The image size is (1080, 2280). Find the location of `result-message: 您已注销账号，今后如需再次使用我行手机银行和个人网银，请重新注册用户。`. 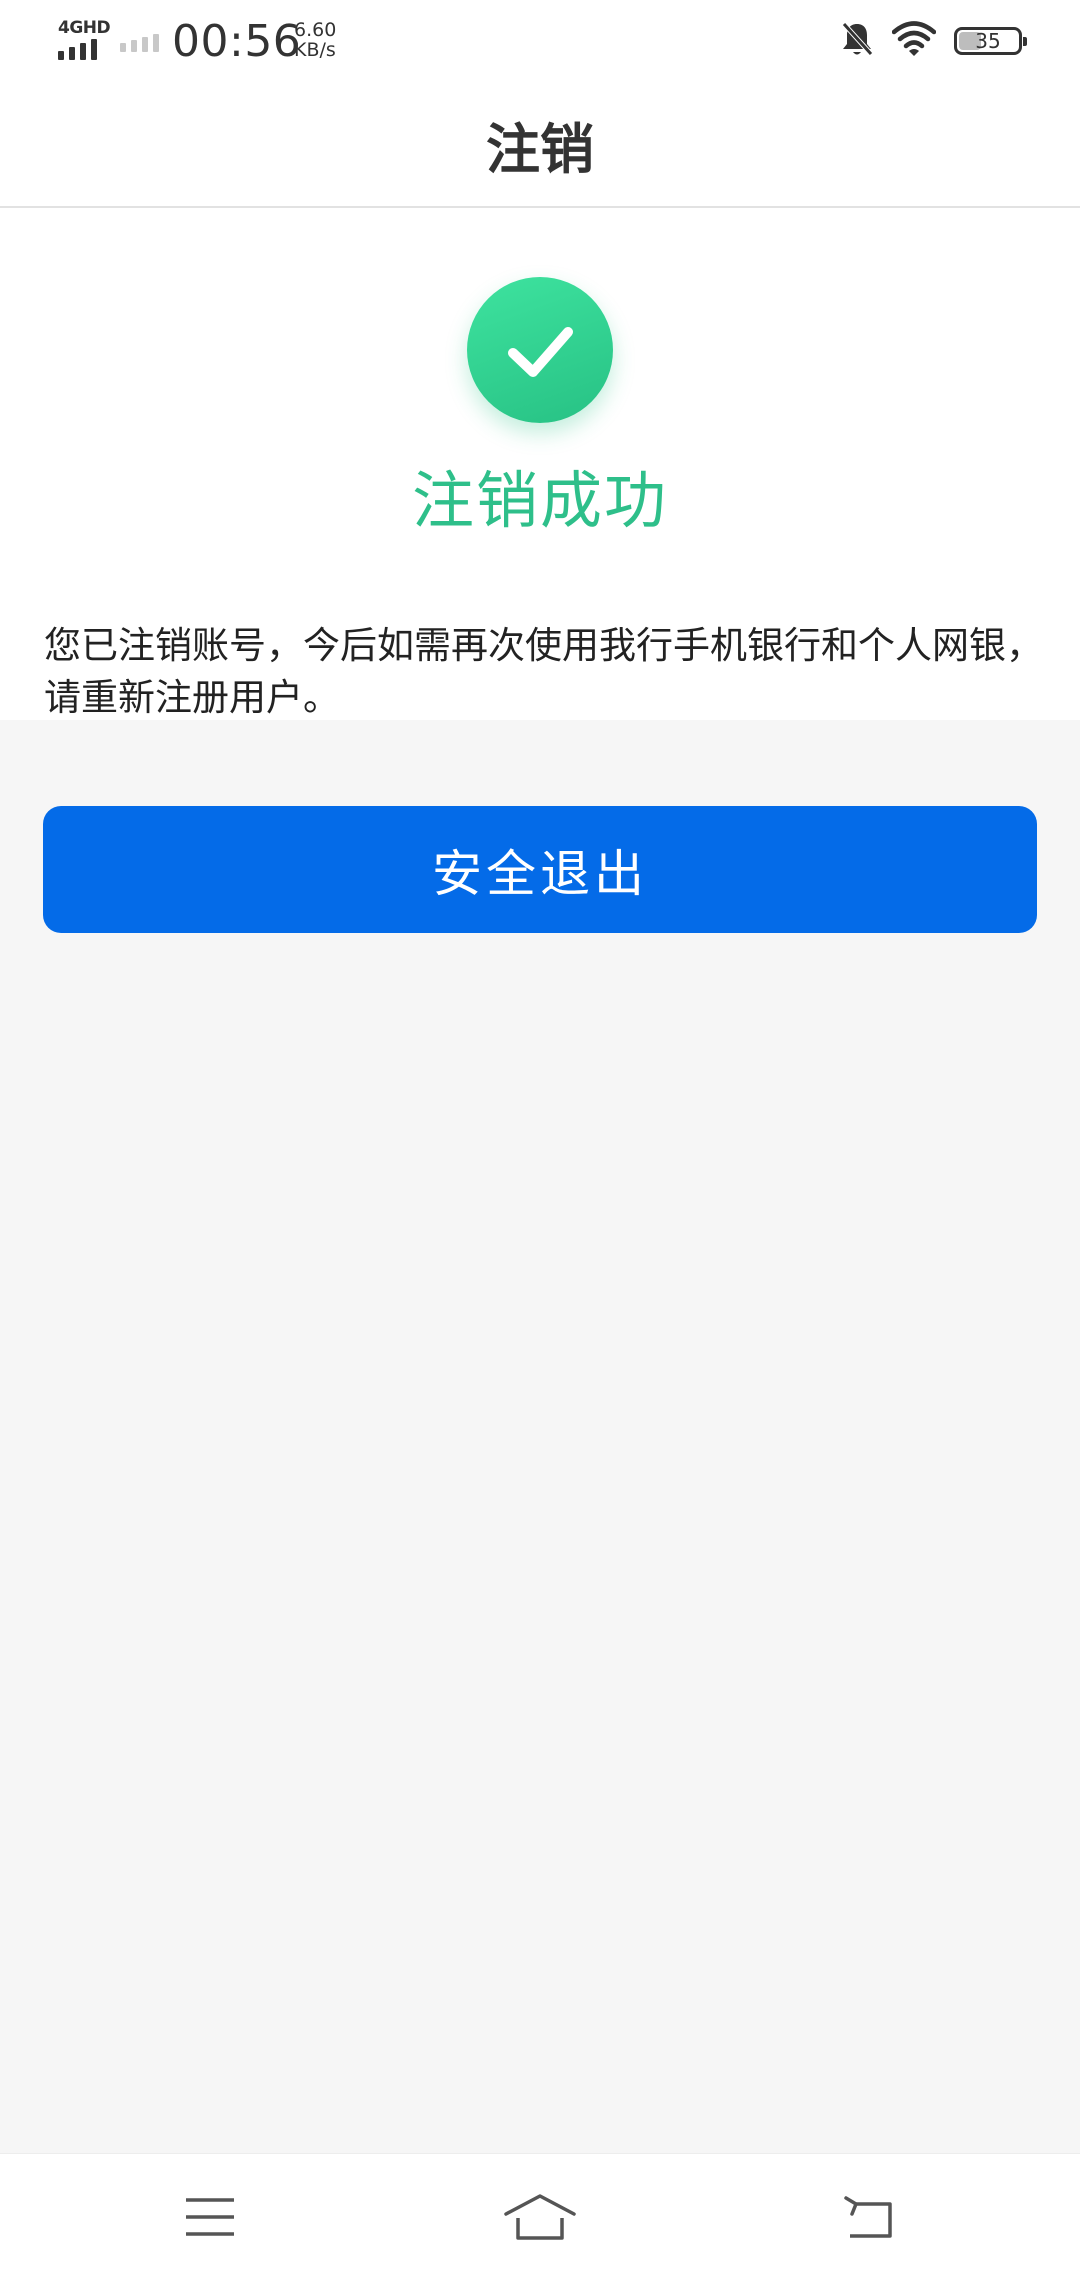

result-message: 您已注销账号，今后如需再次使用我行手机银行和个人网银，请重新注册用户。 is located at coordinates (543, 671).